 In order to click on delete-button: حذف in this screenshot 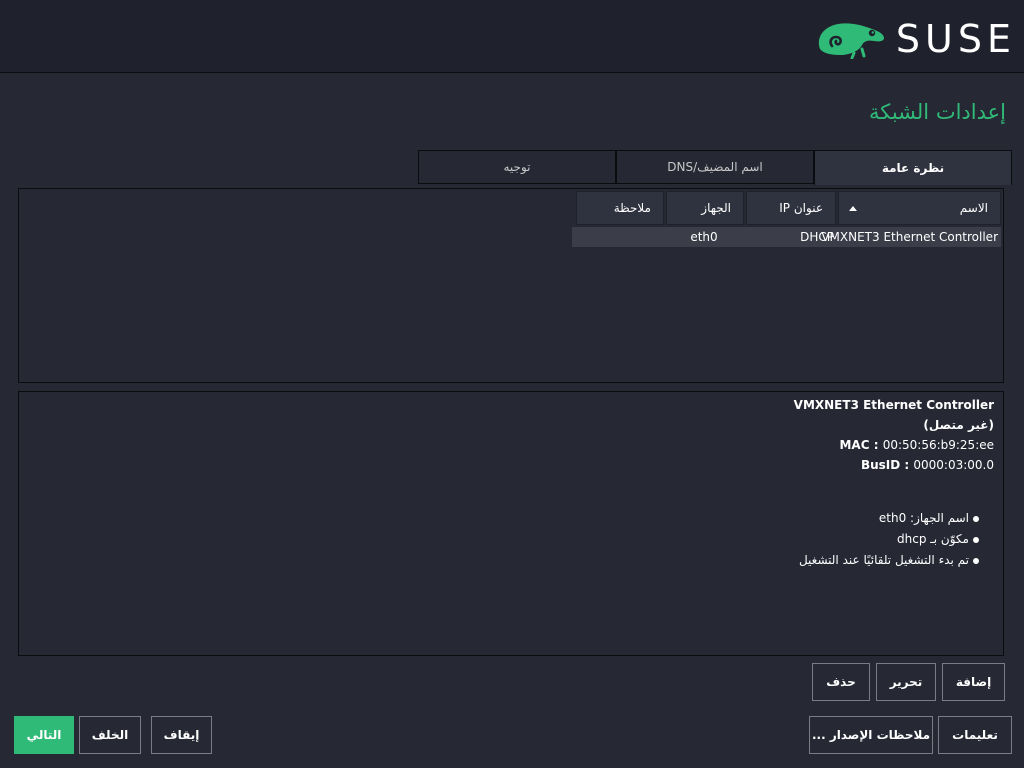, I will do `click(841, 682)`.